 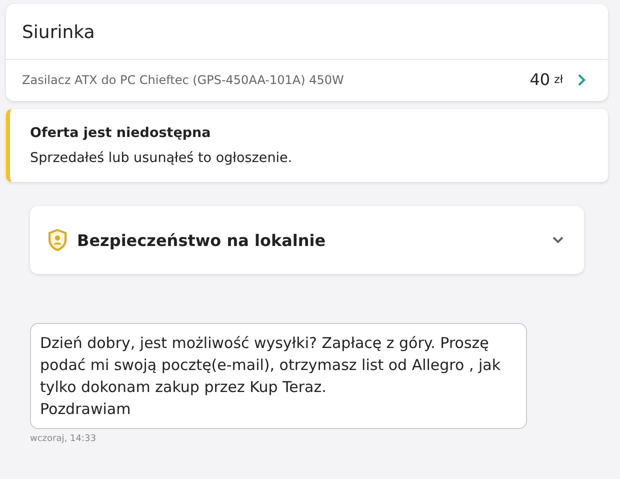 What do you see at coordinates (581, 79) in the screenshot?
I see `chevron-right-icon` at bounding box center [581, 79].